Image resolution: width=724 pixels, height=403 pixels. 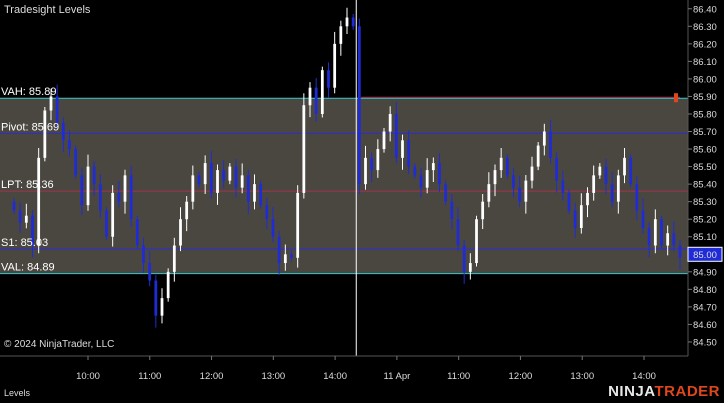 What do you see at coordinates (59, 344) in the screenshot?
I see `copyright-notice: © 2024 NinjaTrader, LLC` at bounding box center [59, 344].